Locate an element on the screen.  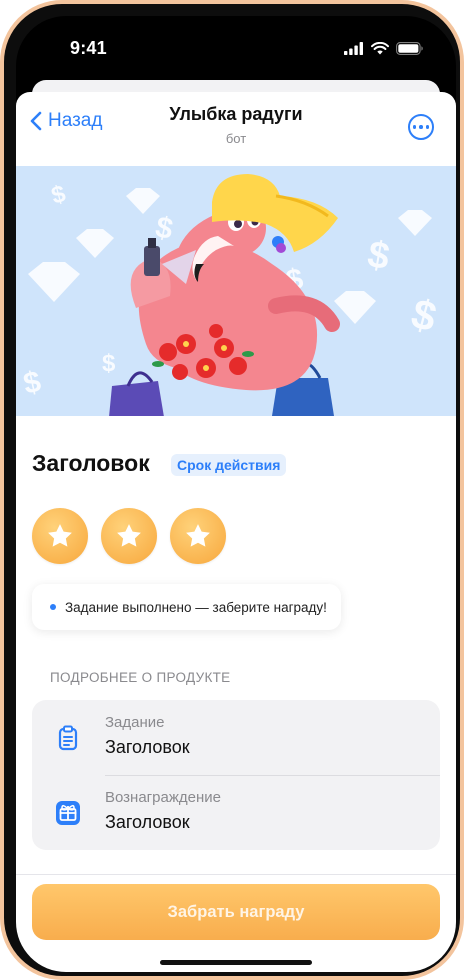
signal-icon is located at coordinates (353, 48).